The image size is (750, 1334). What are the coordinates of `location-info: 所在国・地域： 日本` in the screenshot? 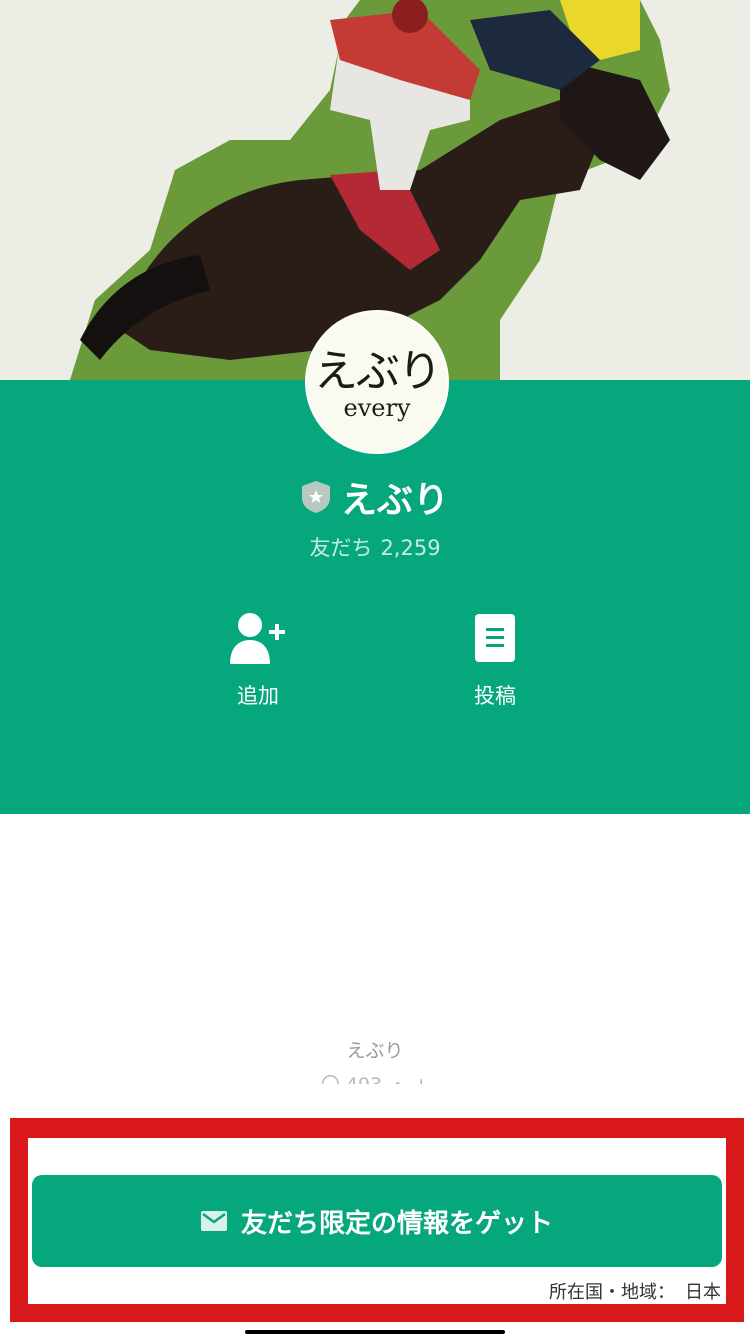 It's located at (635, 1291).